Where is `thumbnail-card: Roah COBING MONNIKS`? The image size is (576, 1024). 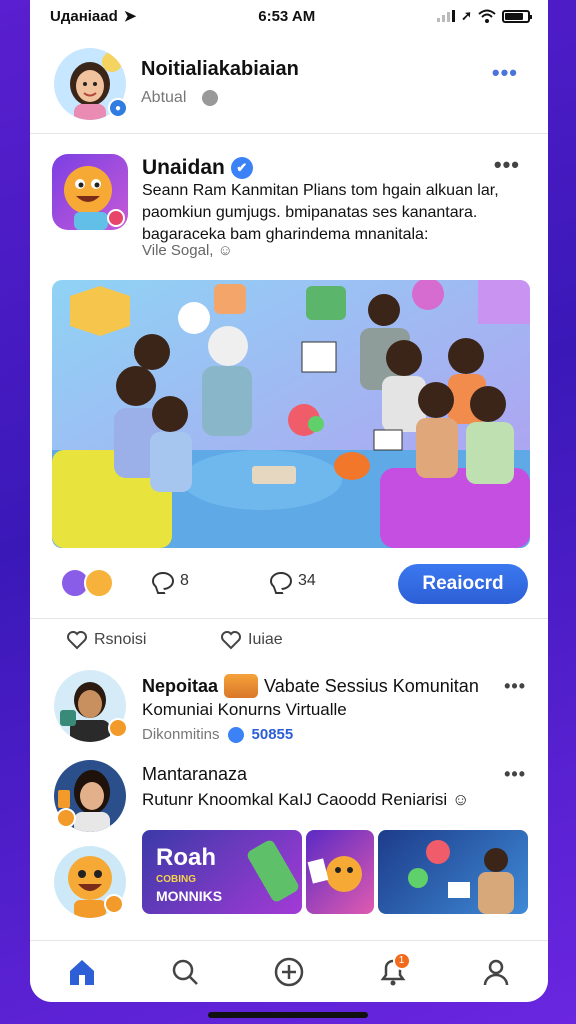 thumbnail-card: Roah COBING MONNIKS is located at coordinates (222, 872).